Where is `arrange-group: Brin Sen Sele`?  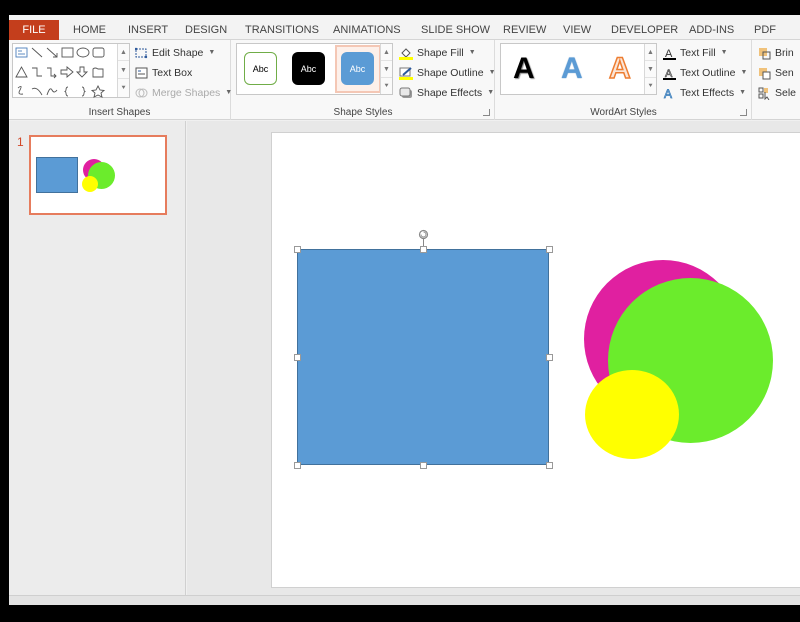 arrange-group: Brin Sen Sele is located at coordinates (776, 80).